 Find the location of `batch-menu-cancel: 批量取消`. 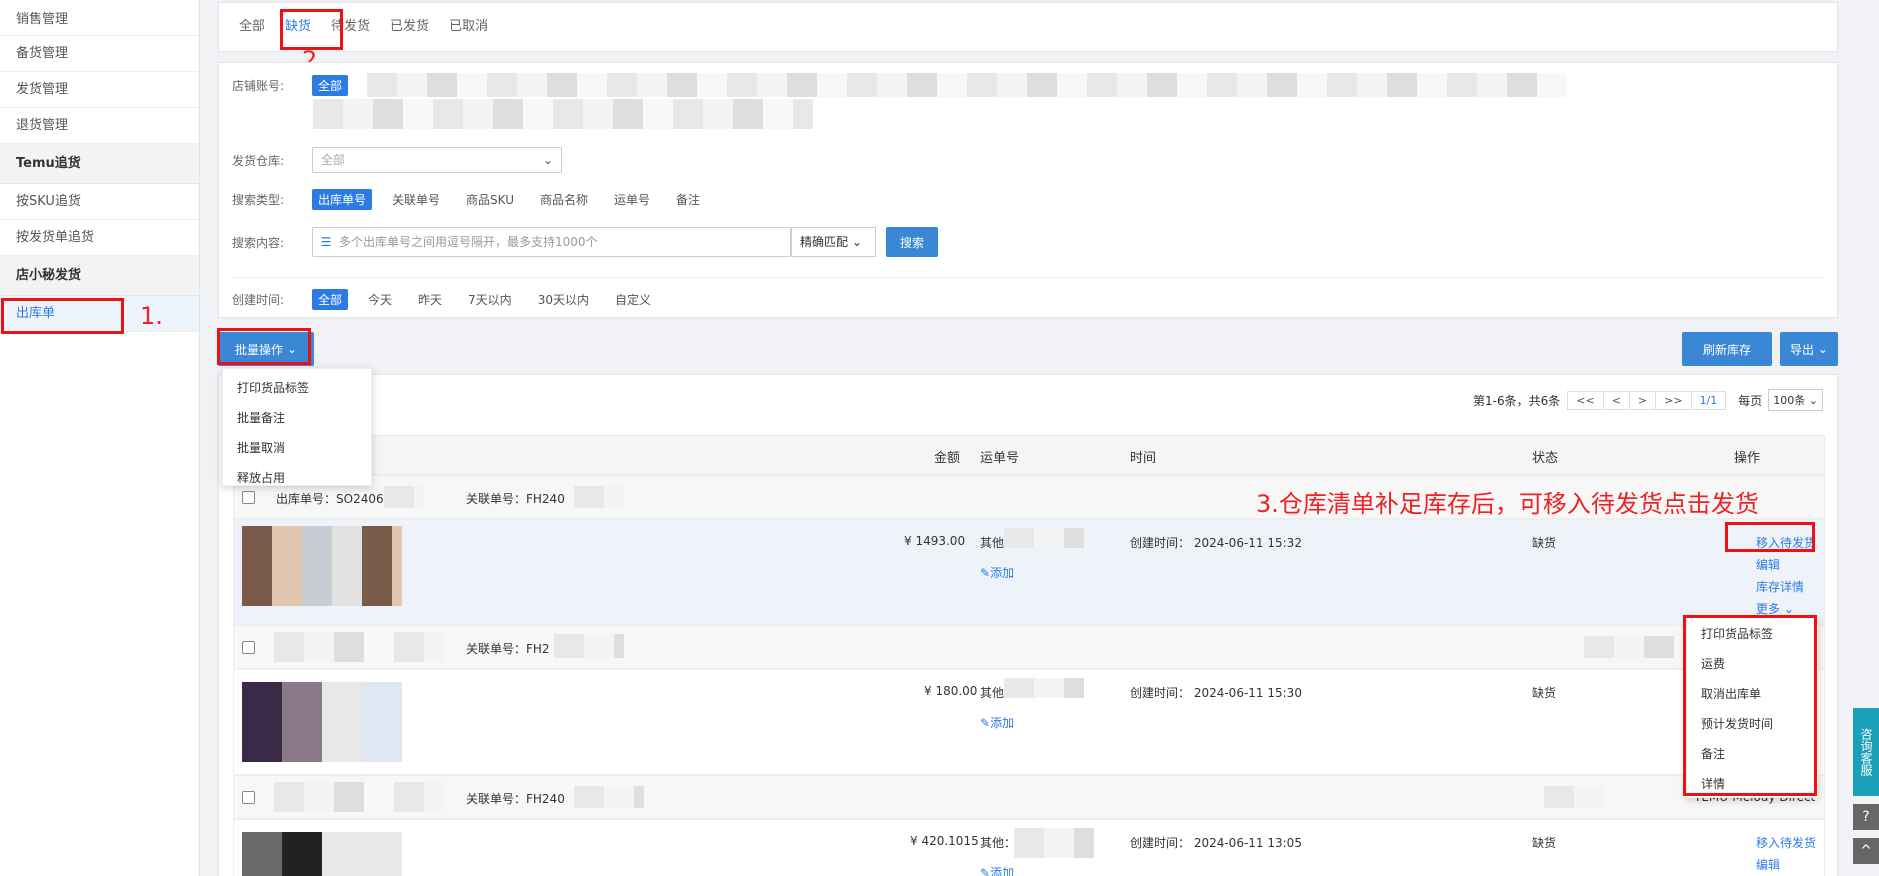

batch-menu-cancel: 批量取消 is located at coordinates (297, 448).